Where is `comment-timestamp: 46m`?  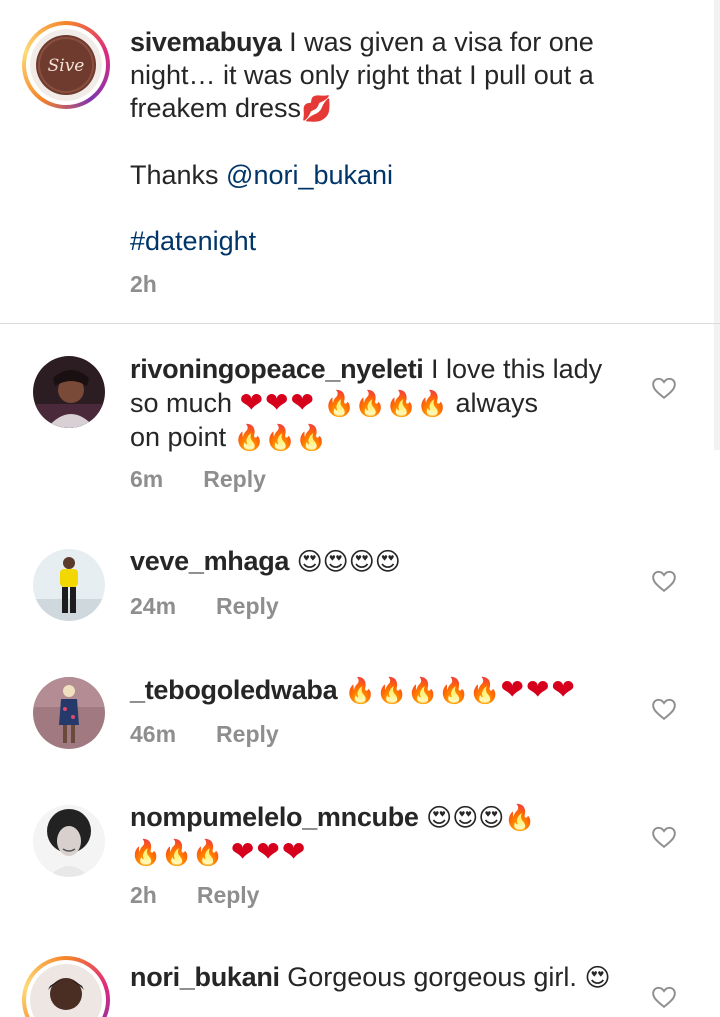
comment-timestamp: 46m is located at coordinates (153, 734).